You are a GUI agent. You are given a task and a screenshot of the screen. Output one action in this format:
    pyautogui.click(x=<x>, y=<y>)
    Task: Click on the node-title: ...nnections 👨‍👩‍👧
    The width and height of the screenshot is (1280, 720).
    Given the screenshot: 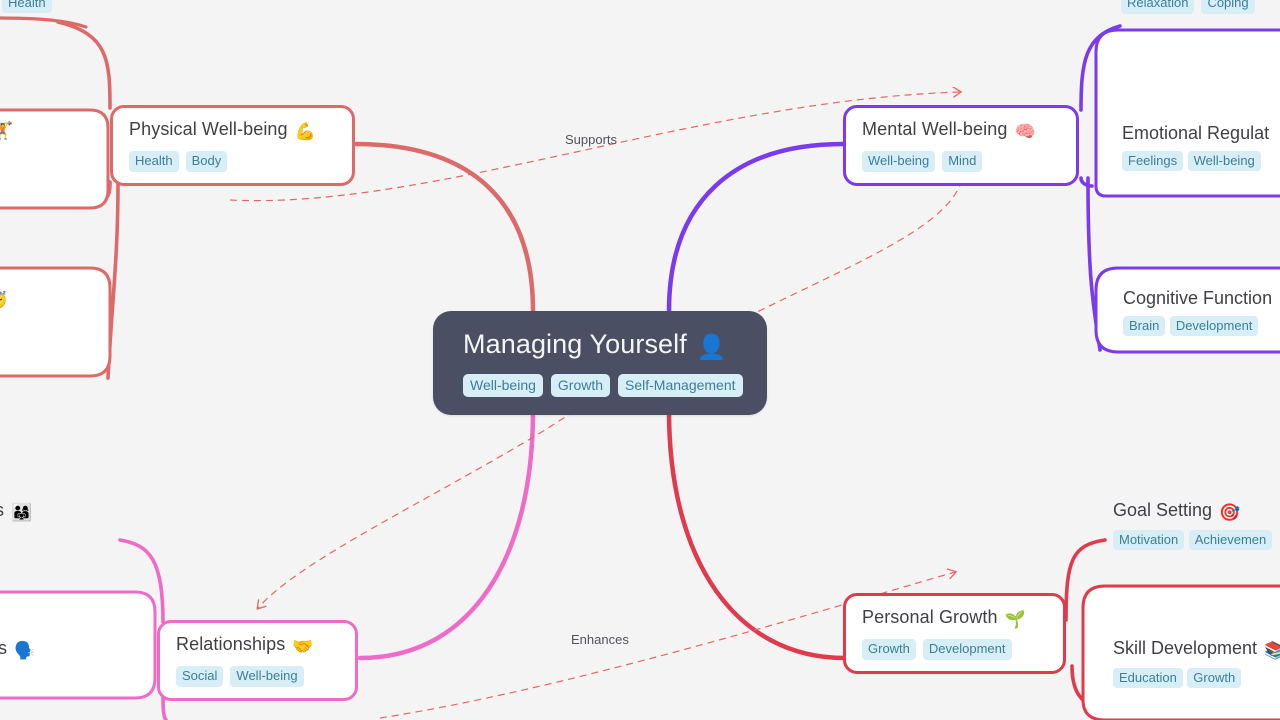 What is the action you would take?
    pyautogui.click(x=16, y=511)
    